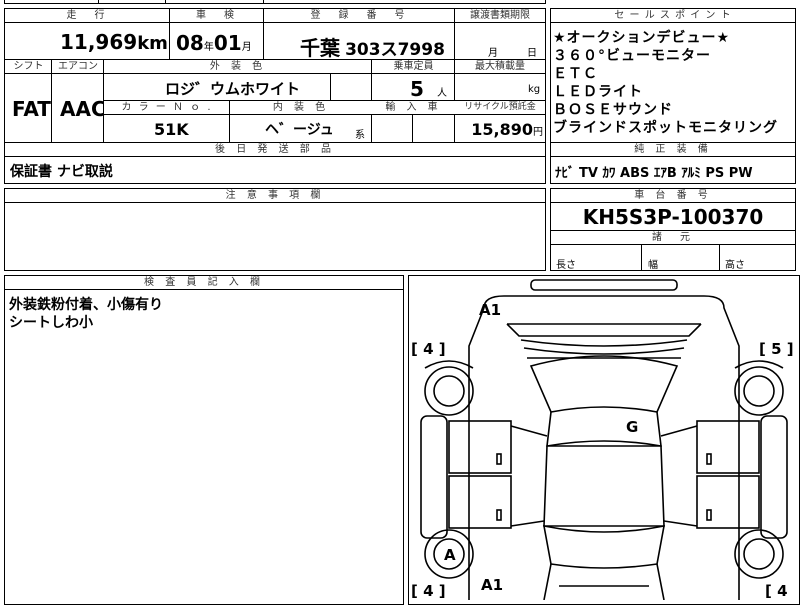  I want to click on sales-point: ３６０°ビューモニター, so click(632, 56).